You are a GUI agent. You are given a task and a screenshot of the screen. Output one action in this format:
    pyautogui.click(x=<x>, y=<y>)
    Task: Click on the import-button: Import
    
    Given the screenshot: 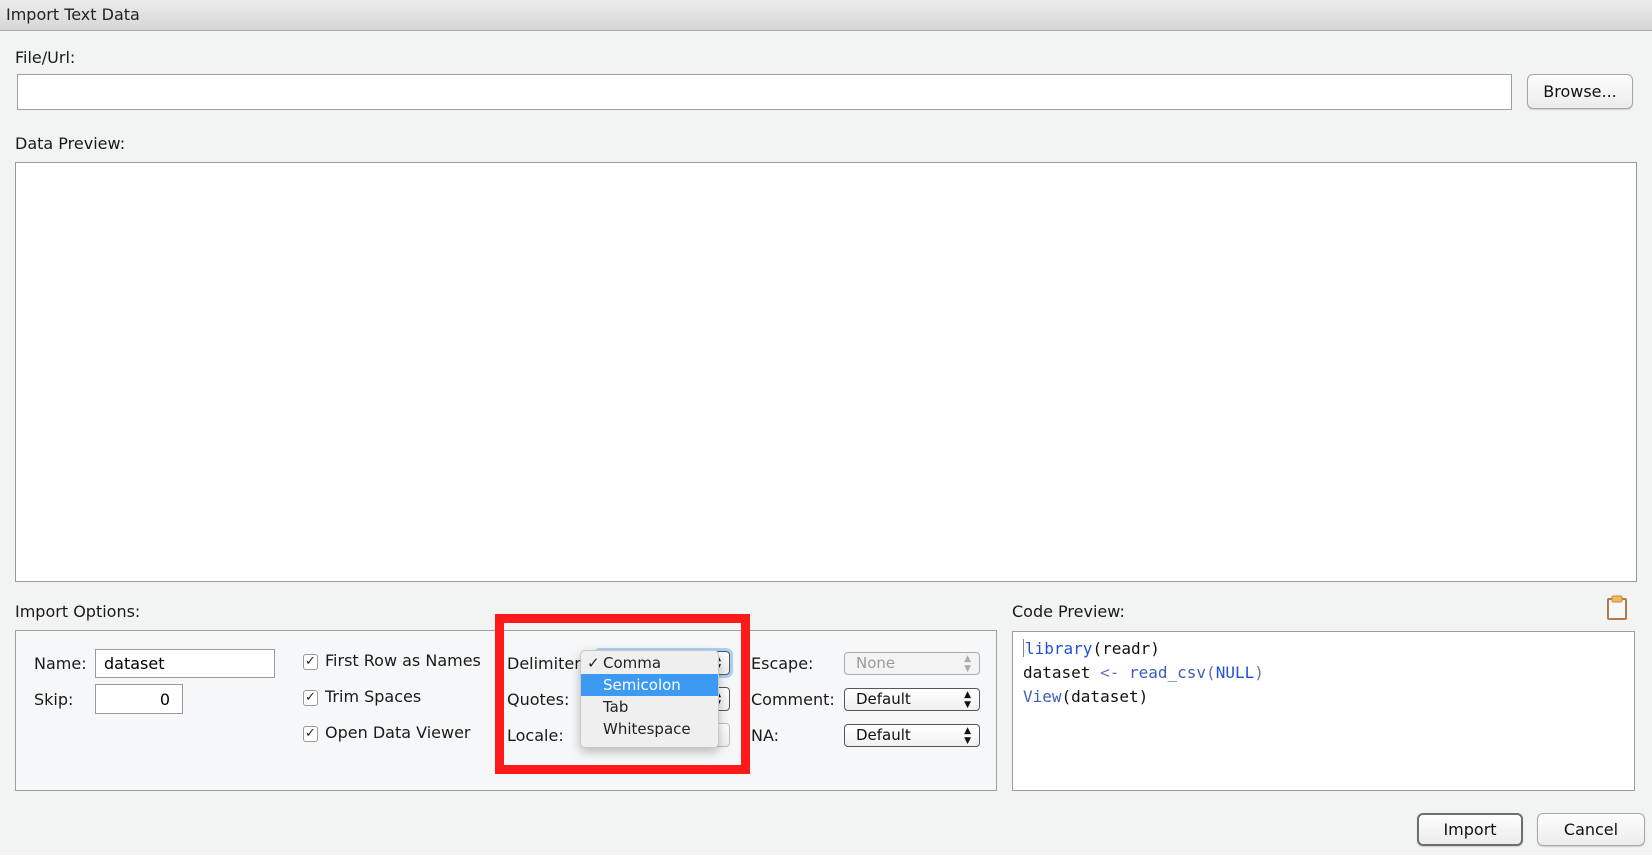 What is the action you would take?
    pyautogui.click(x=1470, y=829)
    